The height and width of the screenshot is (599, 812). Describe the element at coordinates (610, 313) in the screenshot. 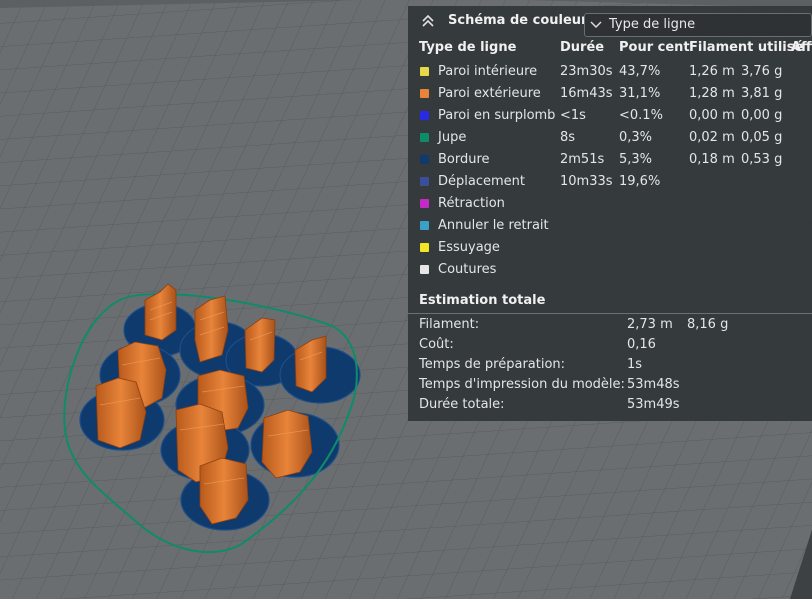

I see `divider` at that location.